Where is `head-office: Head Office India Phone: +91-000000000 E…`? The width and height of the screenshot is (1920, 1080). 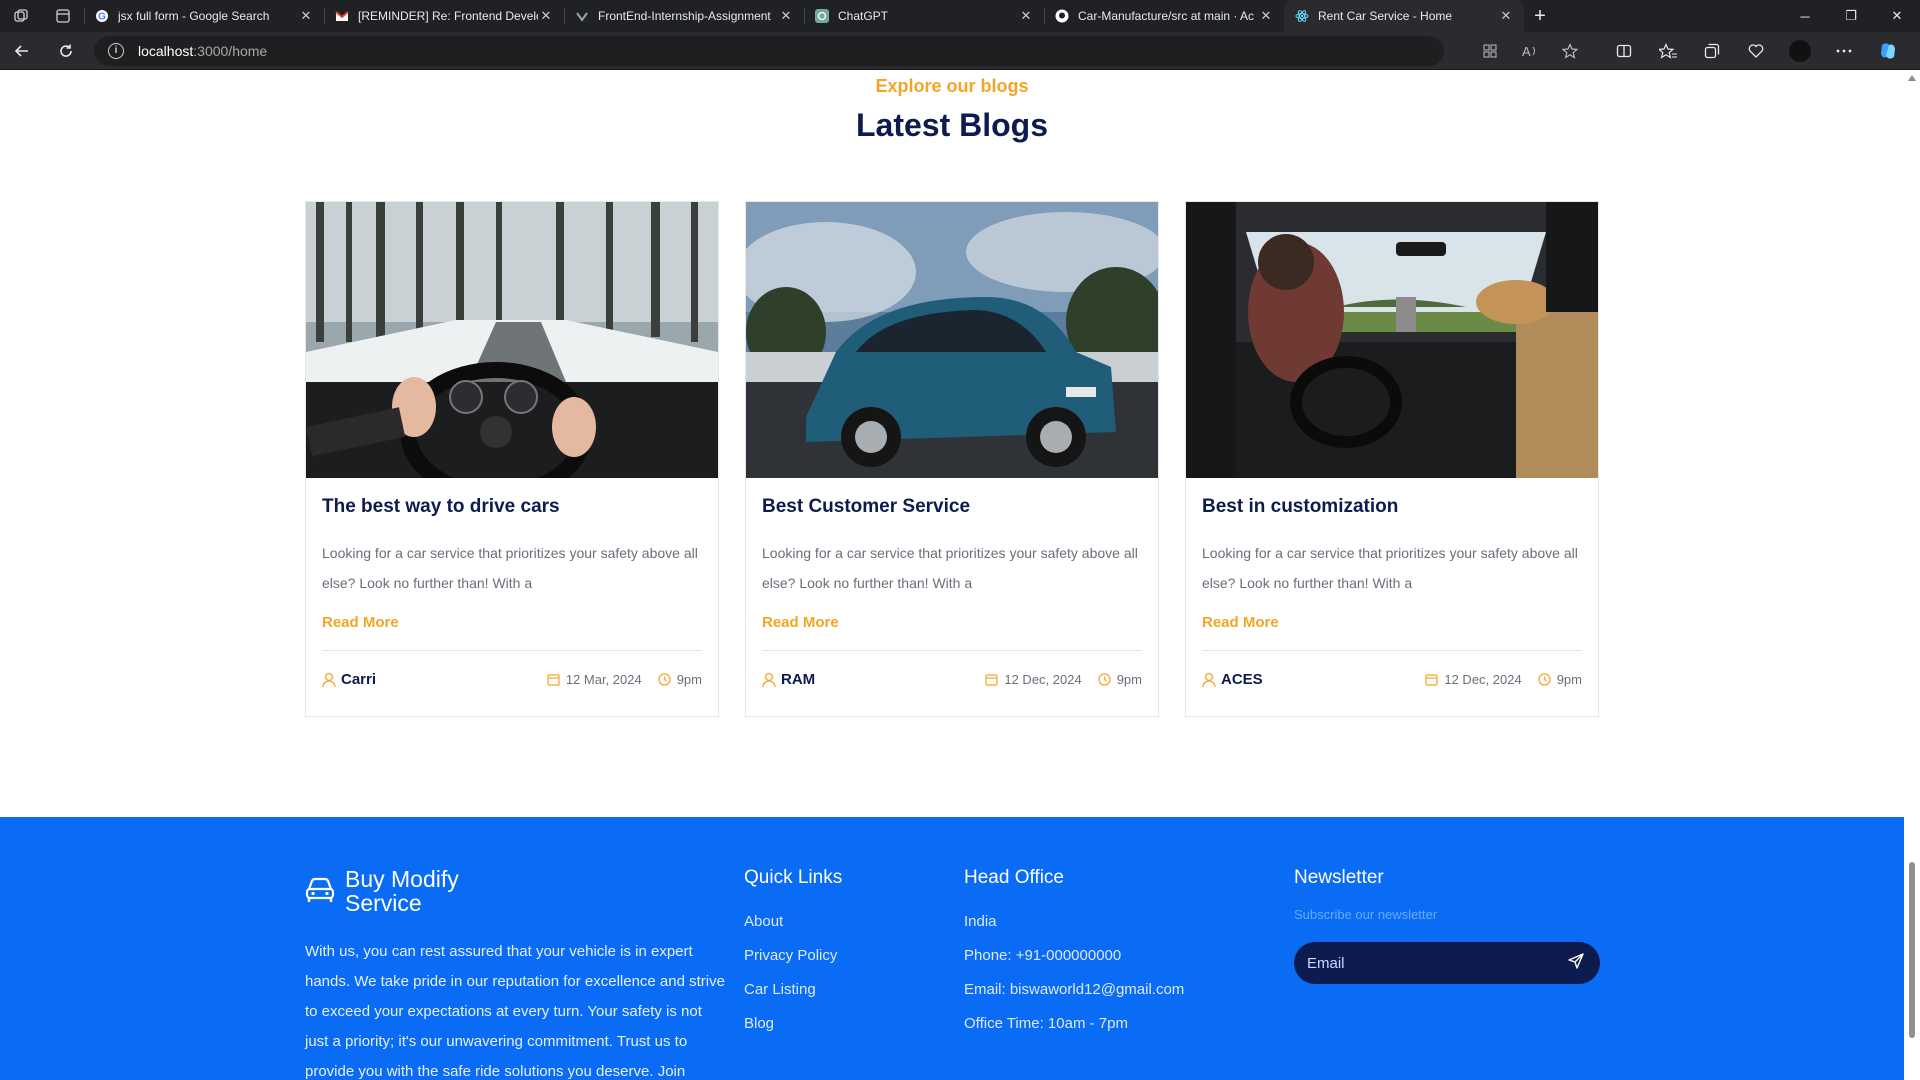 head-office: Head Office India Phone: +91-000000000 E… is located at coordinates (1074, 949).